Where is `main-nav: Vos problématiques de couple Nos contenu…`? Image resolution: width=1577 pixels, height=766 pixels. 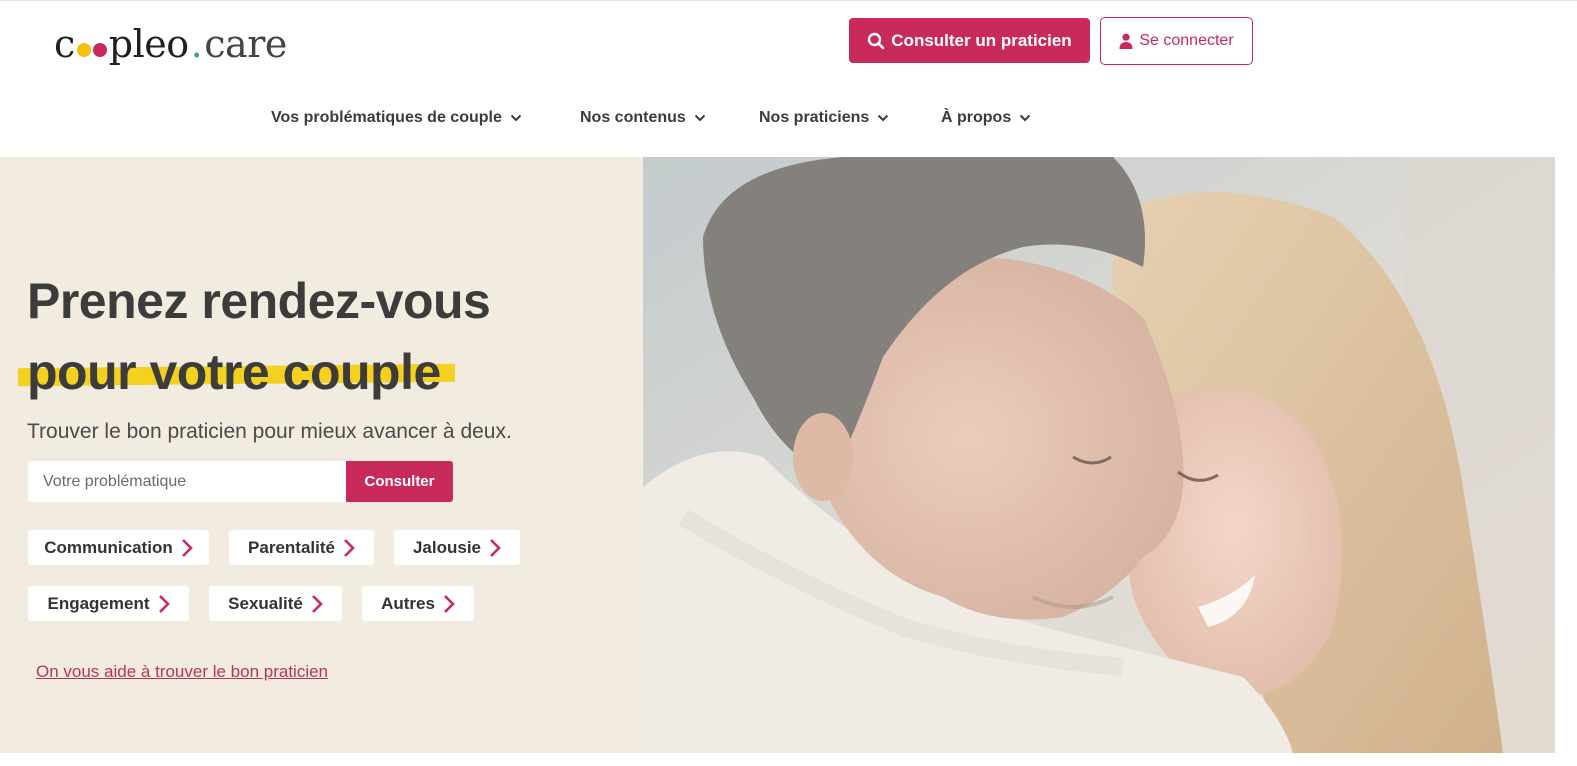
main-nav: Vos problématiques de couple Nos contenu… is located at coordinates (788, 118).